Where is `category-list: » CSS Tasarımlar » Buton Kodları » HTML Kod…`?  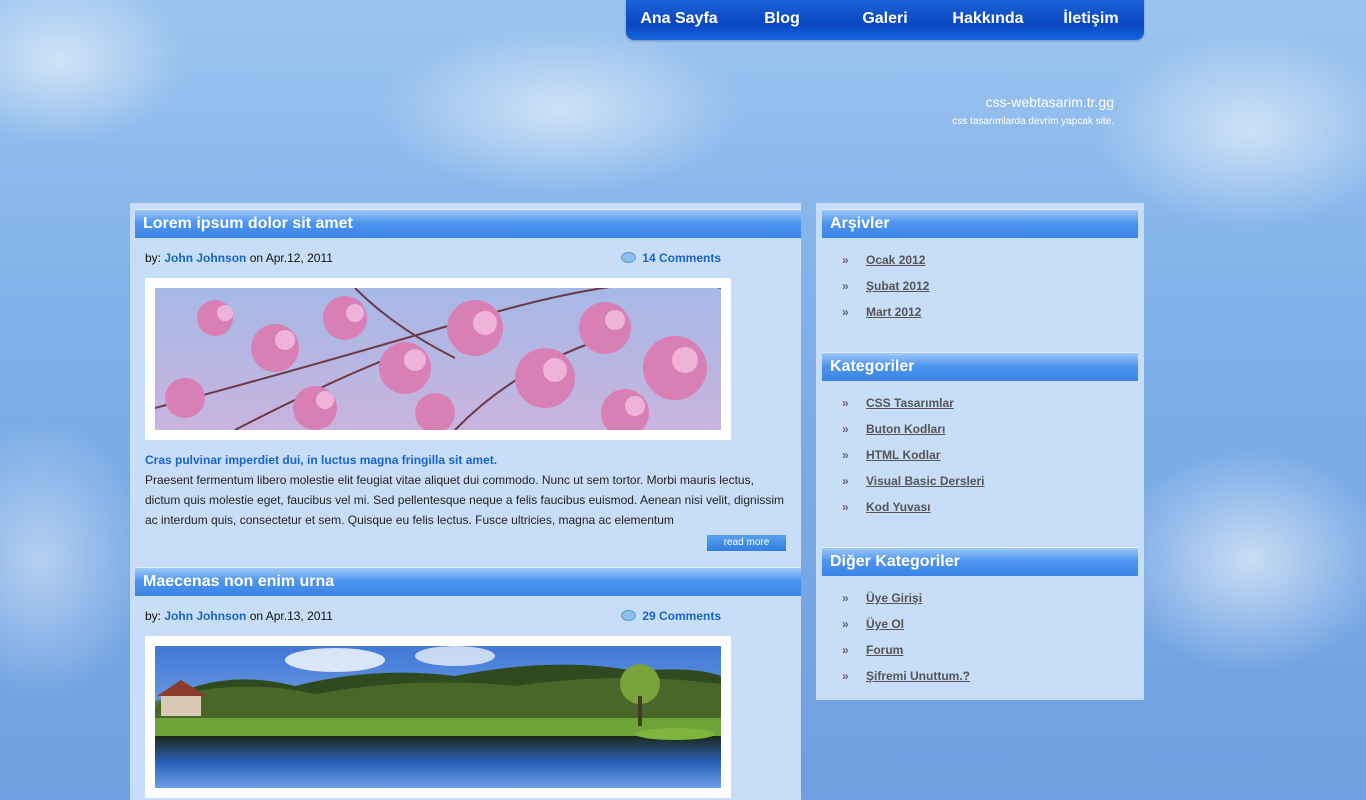 category-list: » CSS Tasarımlar » Buton Kodları » HTML Kod… is located at coordinates (980, 455).